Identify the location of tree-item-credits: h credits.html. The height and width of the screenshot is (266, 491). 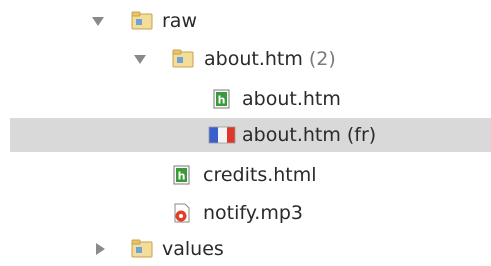
(245, 175).